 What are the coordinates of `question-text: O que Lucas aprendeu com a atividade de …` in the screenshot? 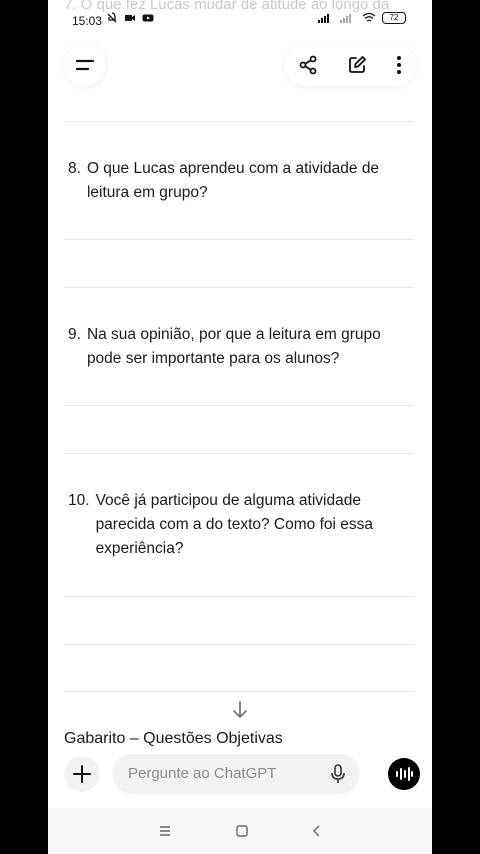 It's located at (233, 180).